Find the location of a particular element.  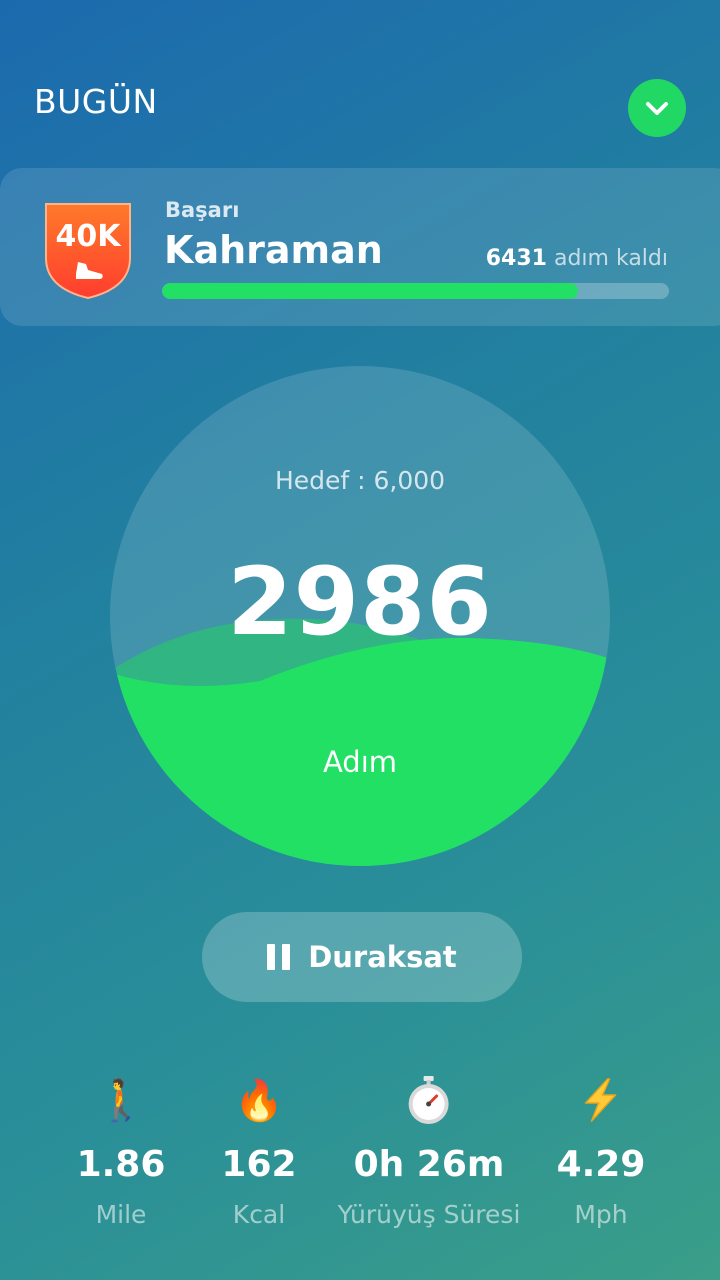

check-icon is located at coordinates (657, 108).